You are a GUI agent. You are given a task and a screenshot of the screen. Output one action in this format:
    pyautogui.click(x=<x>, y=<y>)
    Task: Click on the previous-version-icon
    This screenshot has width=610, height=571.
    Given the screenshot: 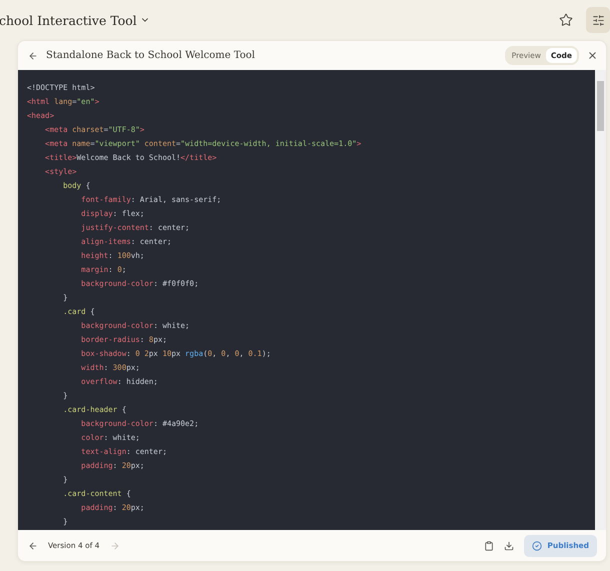 What is the action you would take?
    pyautogui.click(x=33, y=545)
    